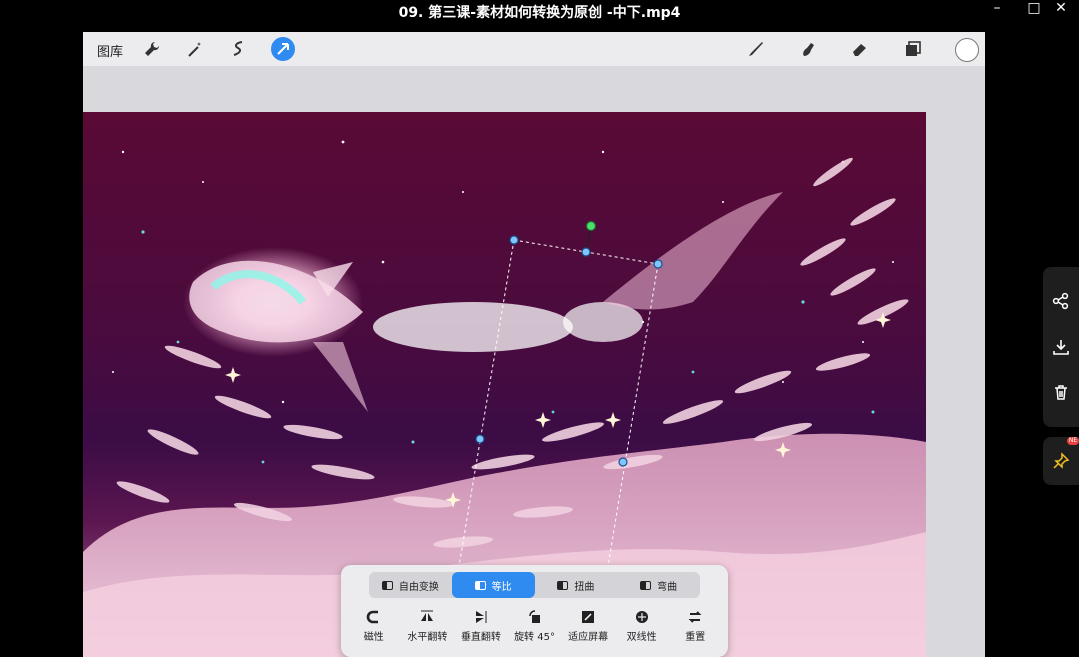 Image resolution: width=1079 pixels, height=657 pixels. What do you see at coordinates (588, 617) in the screenshot?
I see `fit-screen-icon` at bounding box center [588, 617].